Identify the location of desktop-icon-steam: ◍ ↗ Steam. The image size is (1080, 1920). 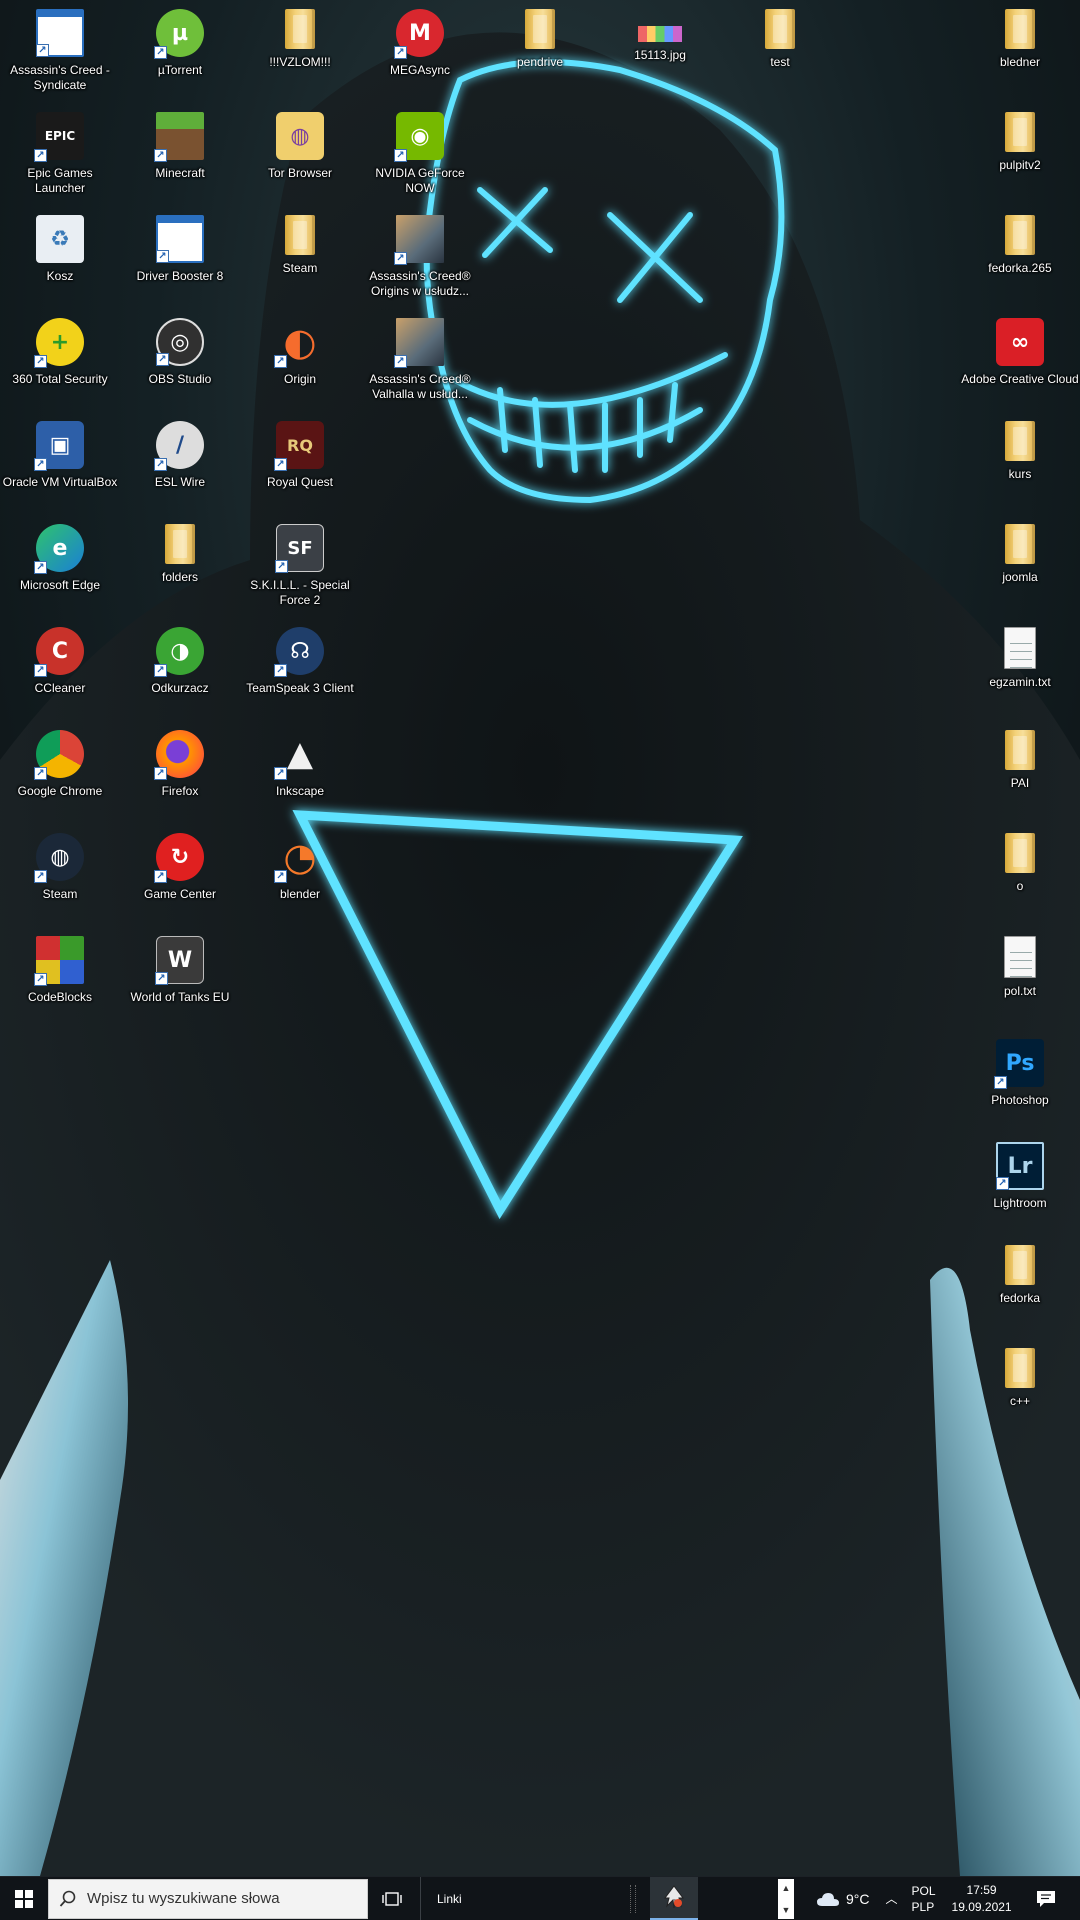
(60, 874).